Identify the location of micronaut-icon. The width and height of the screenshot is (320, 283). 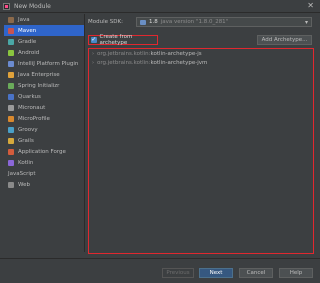
(11, 107).